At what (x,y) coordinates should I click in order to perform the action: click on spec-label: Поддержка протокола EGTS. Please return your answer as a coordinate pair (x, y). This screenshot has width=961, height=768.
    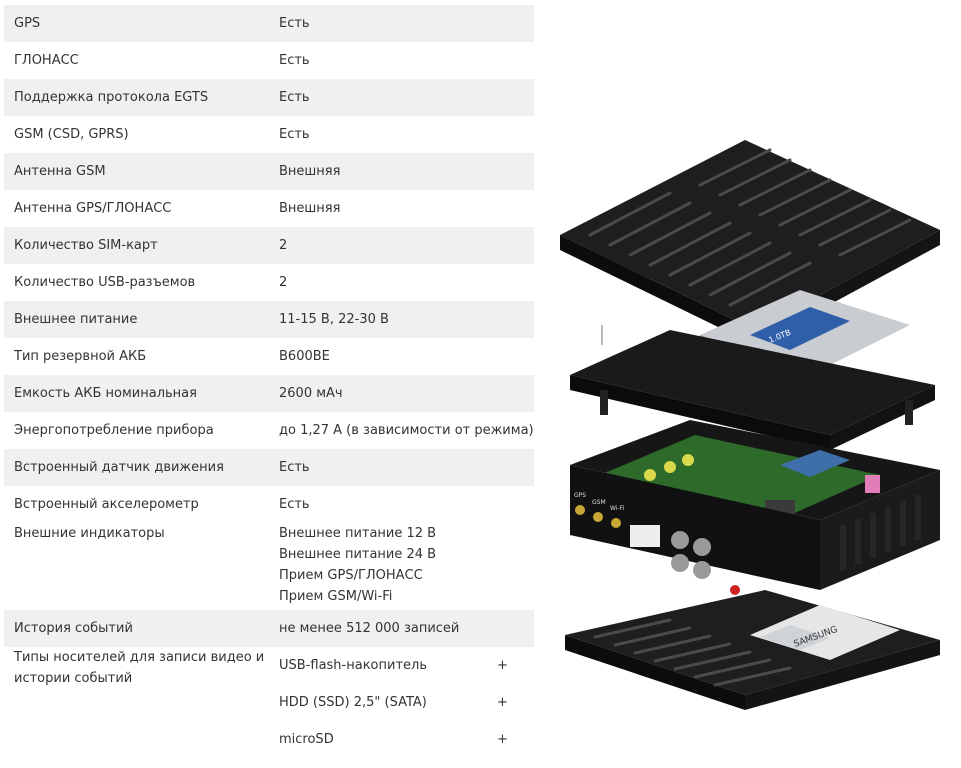
    Looking at the image, I should click on (111, 97).